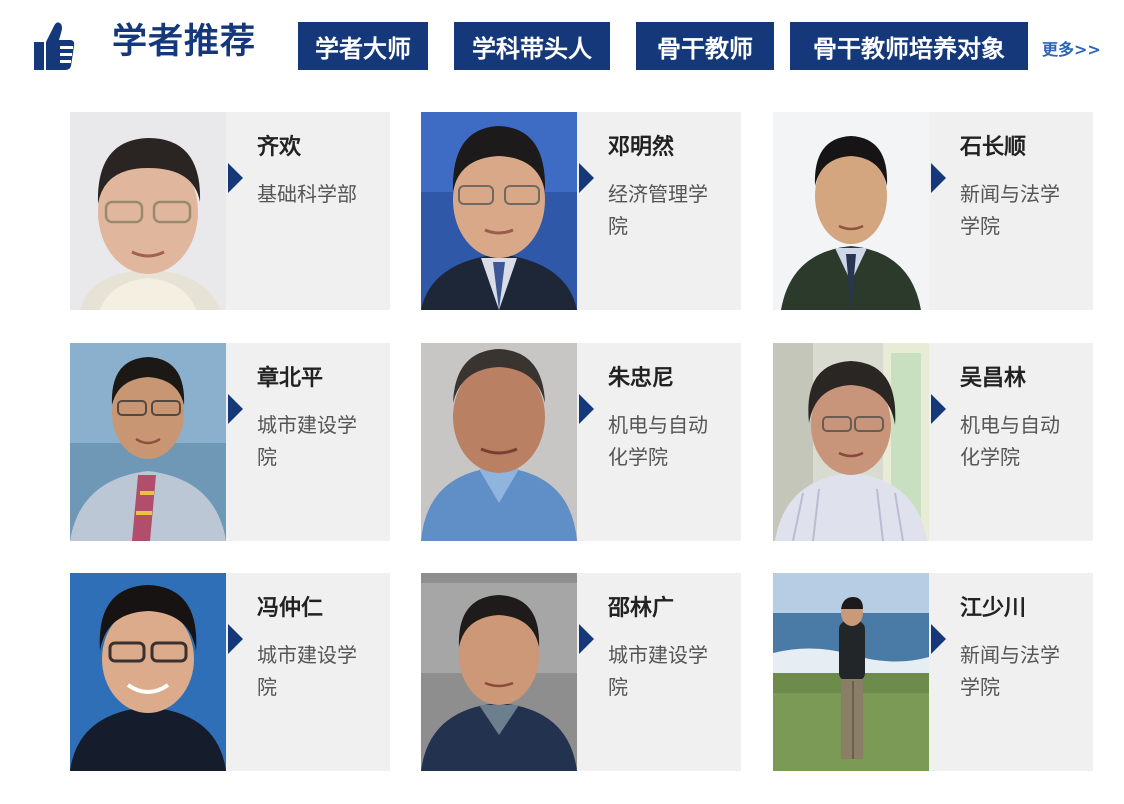  I want to click on tab-key-teachers: 骨干教师, so click(705, 46).